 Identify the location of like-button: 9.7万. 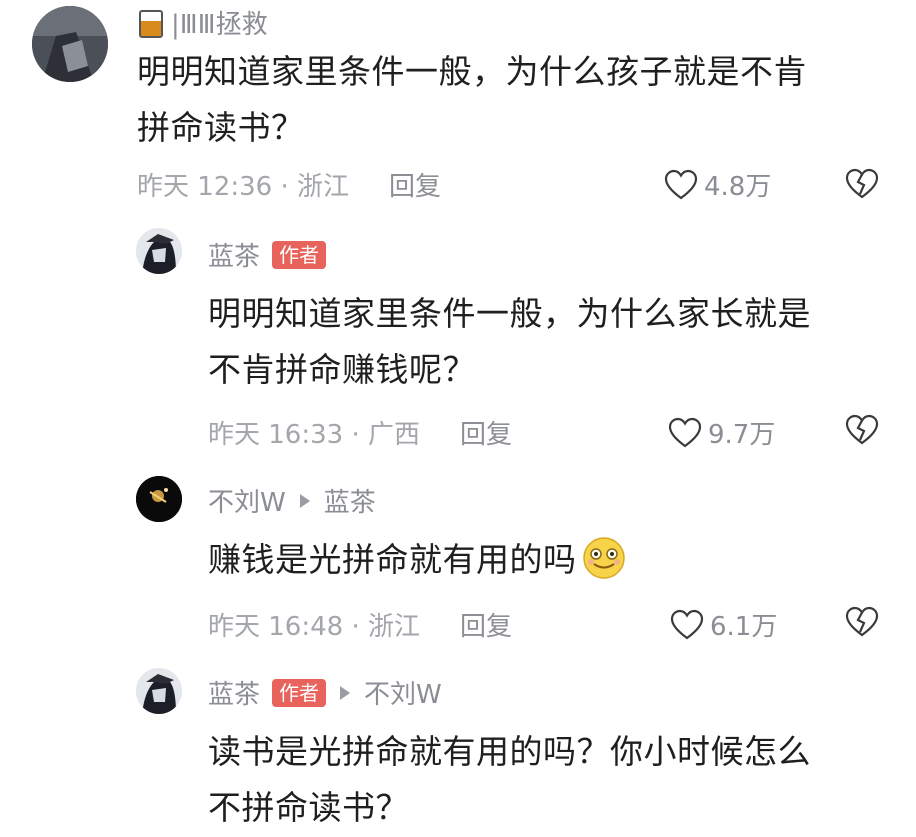
(721, 432).